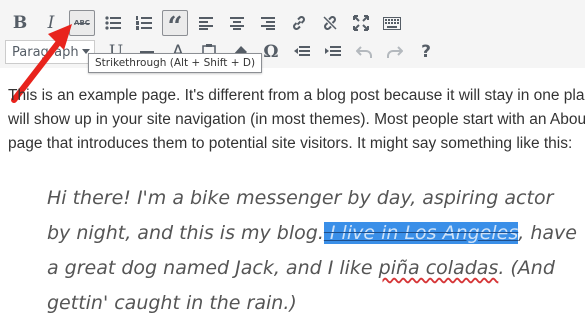  I want to click on redo-button, so click(395, 52).